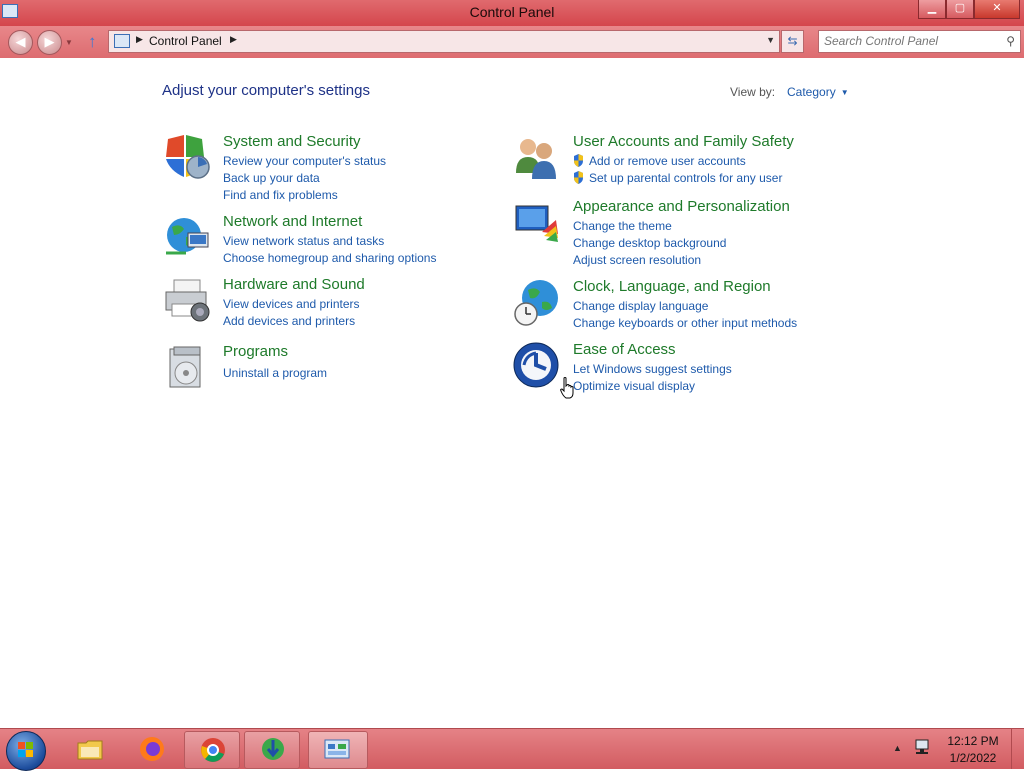 The width and height of the screenshot is (1024, 771). Describe the element at coordinates (512, 749) in the screenshot. I see `taskbar: ▲ 12:12 PM 1/2/2022` at that location.